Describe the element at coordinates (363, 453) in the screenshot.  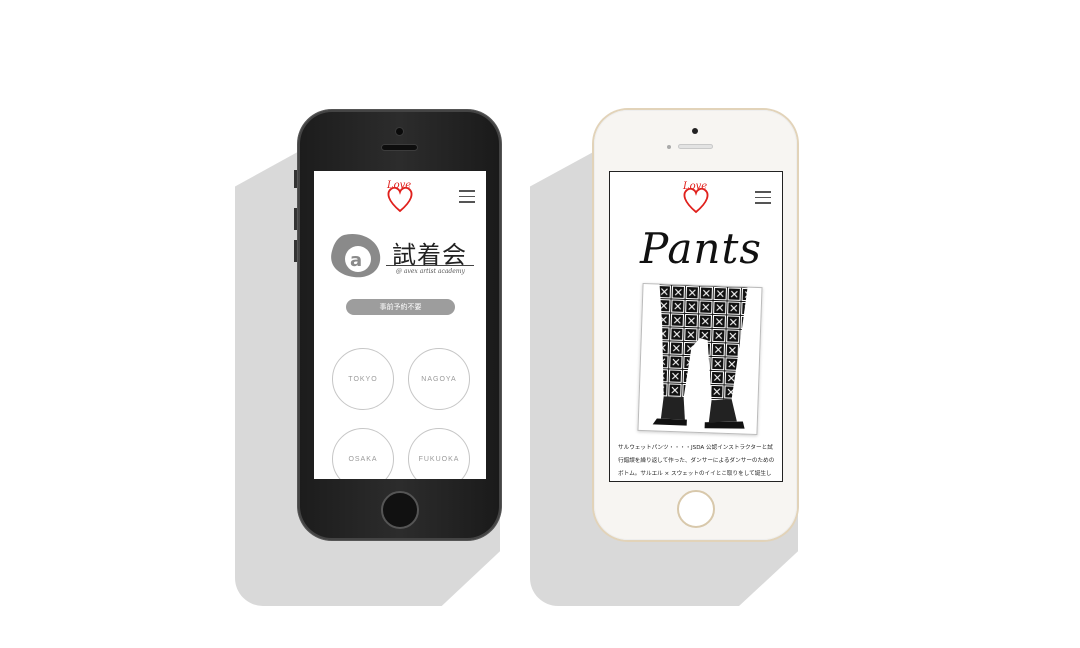
I see `city-button-osaka: OSAKA` at that location.